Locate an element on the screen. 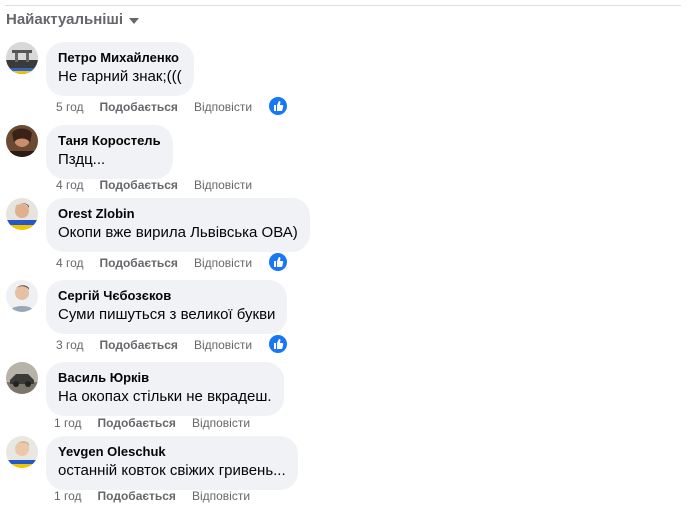 The image size is (689, 520). comment-time: 3 год is located at coordinates (70, 345).